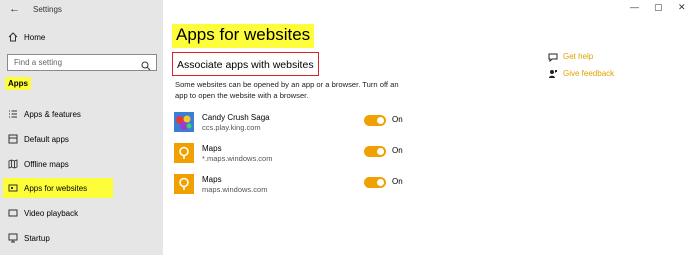 Image resolution: width=700 pixels, height=255 pixels. I want to click on app-row: Candy Crush Saga ccs.play.king.com On, so click(294, 123).